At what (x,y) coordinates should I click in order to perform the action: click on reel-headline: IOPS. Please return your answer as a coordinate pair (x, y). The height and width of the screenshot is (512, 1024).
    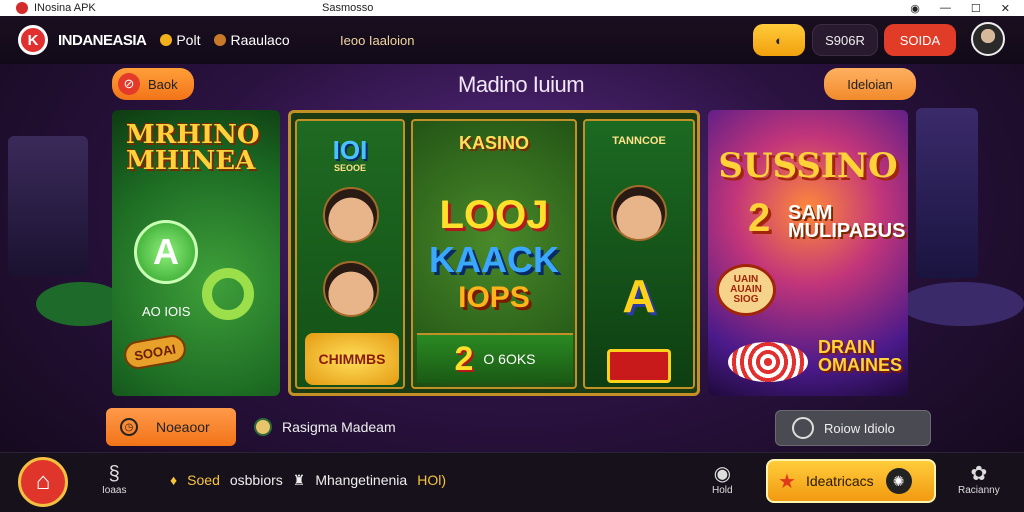
    Looking at the image, I should click on (494, 297).